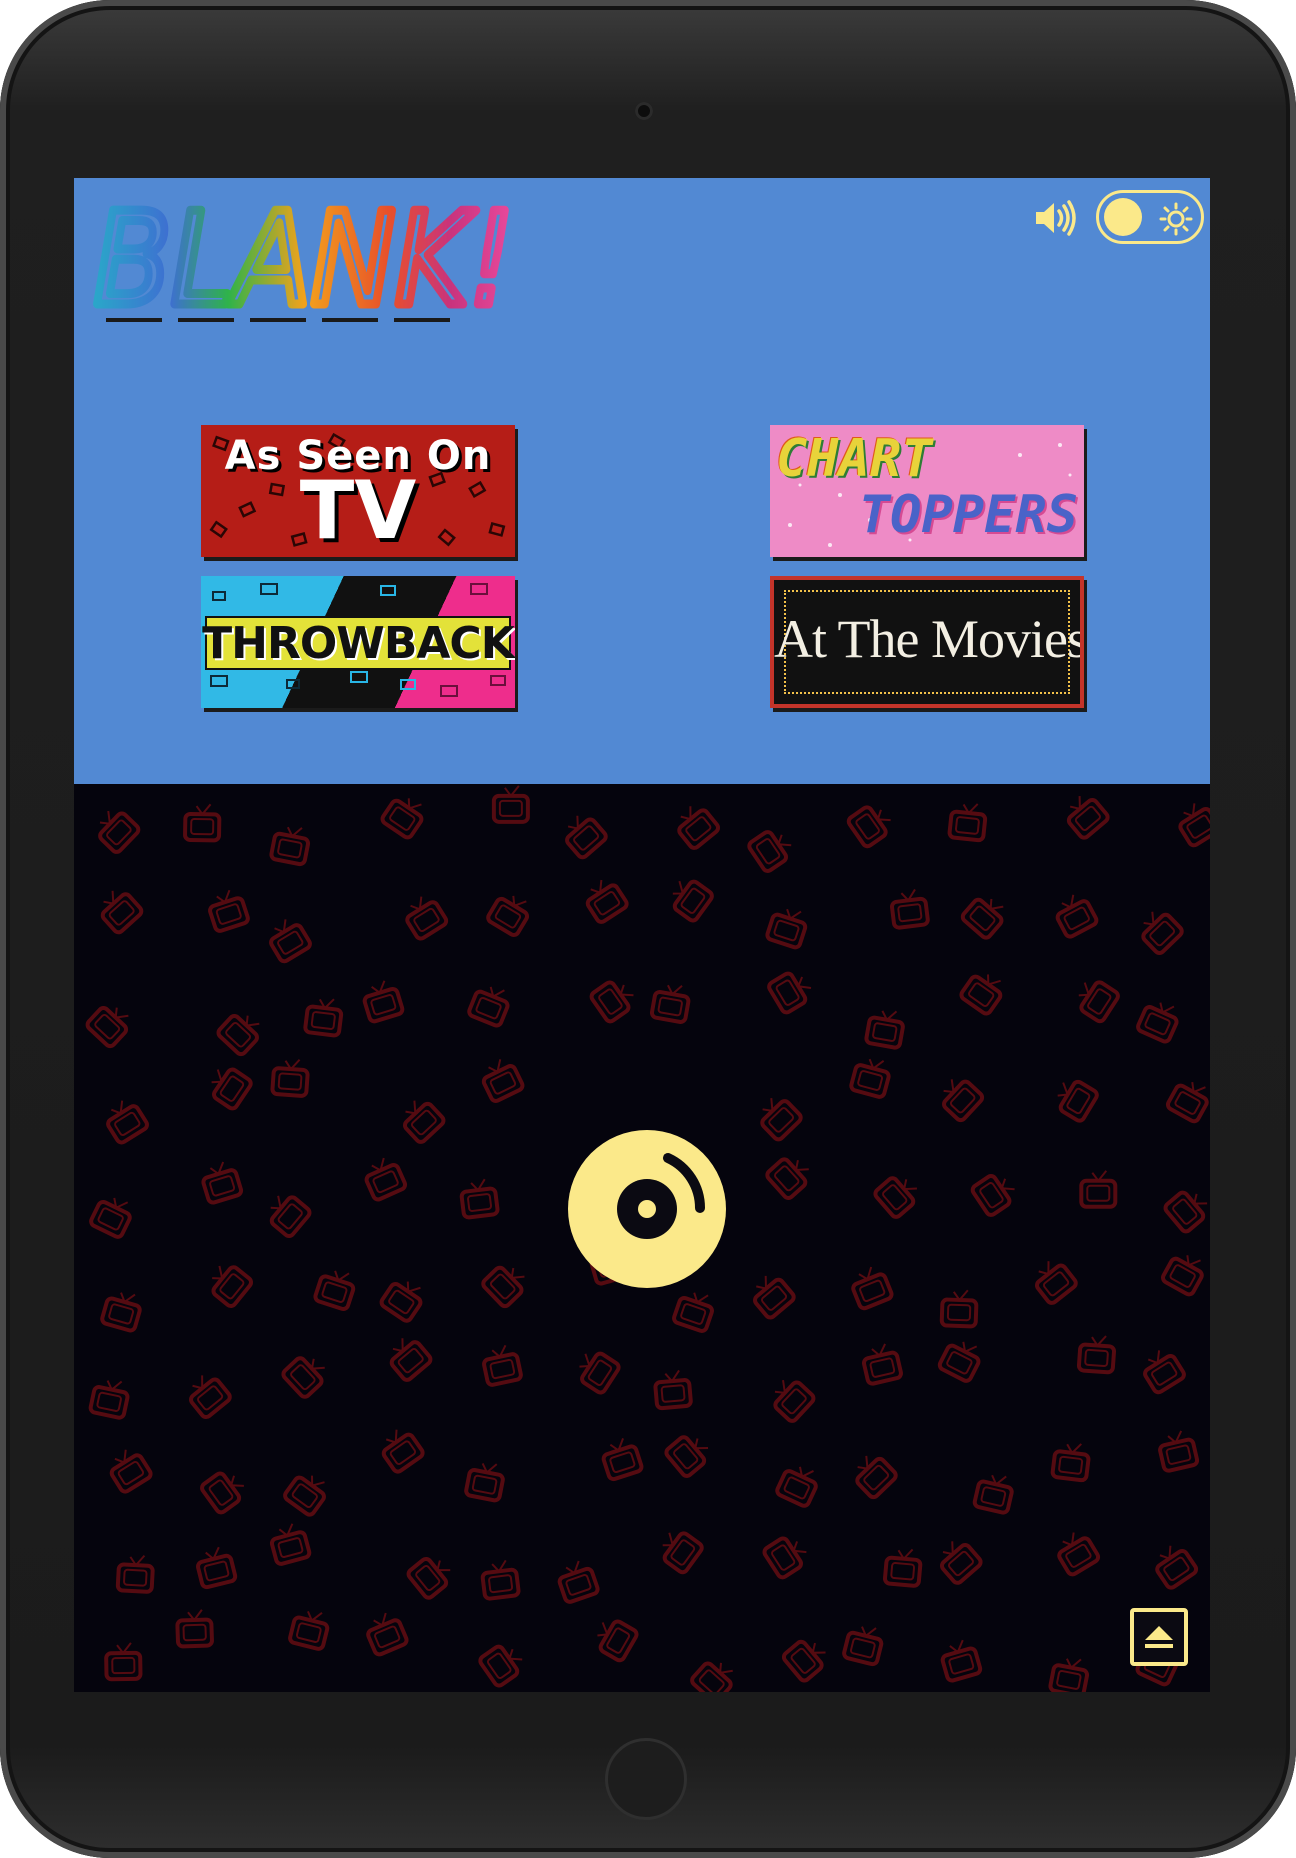 The image size is (1296, 1858). Describe the element at coordinates (358, 642) in the screenshot. I see `category-throwback: THROWBACK` at that location.